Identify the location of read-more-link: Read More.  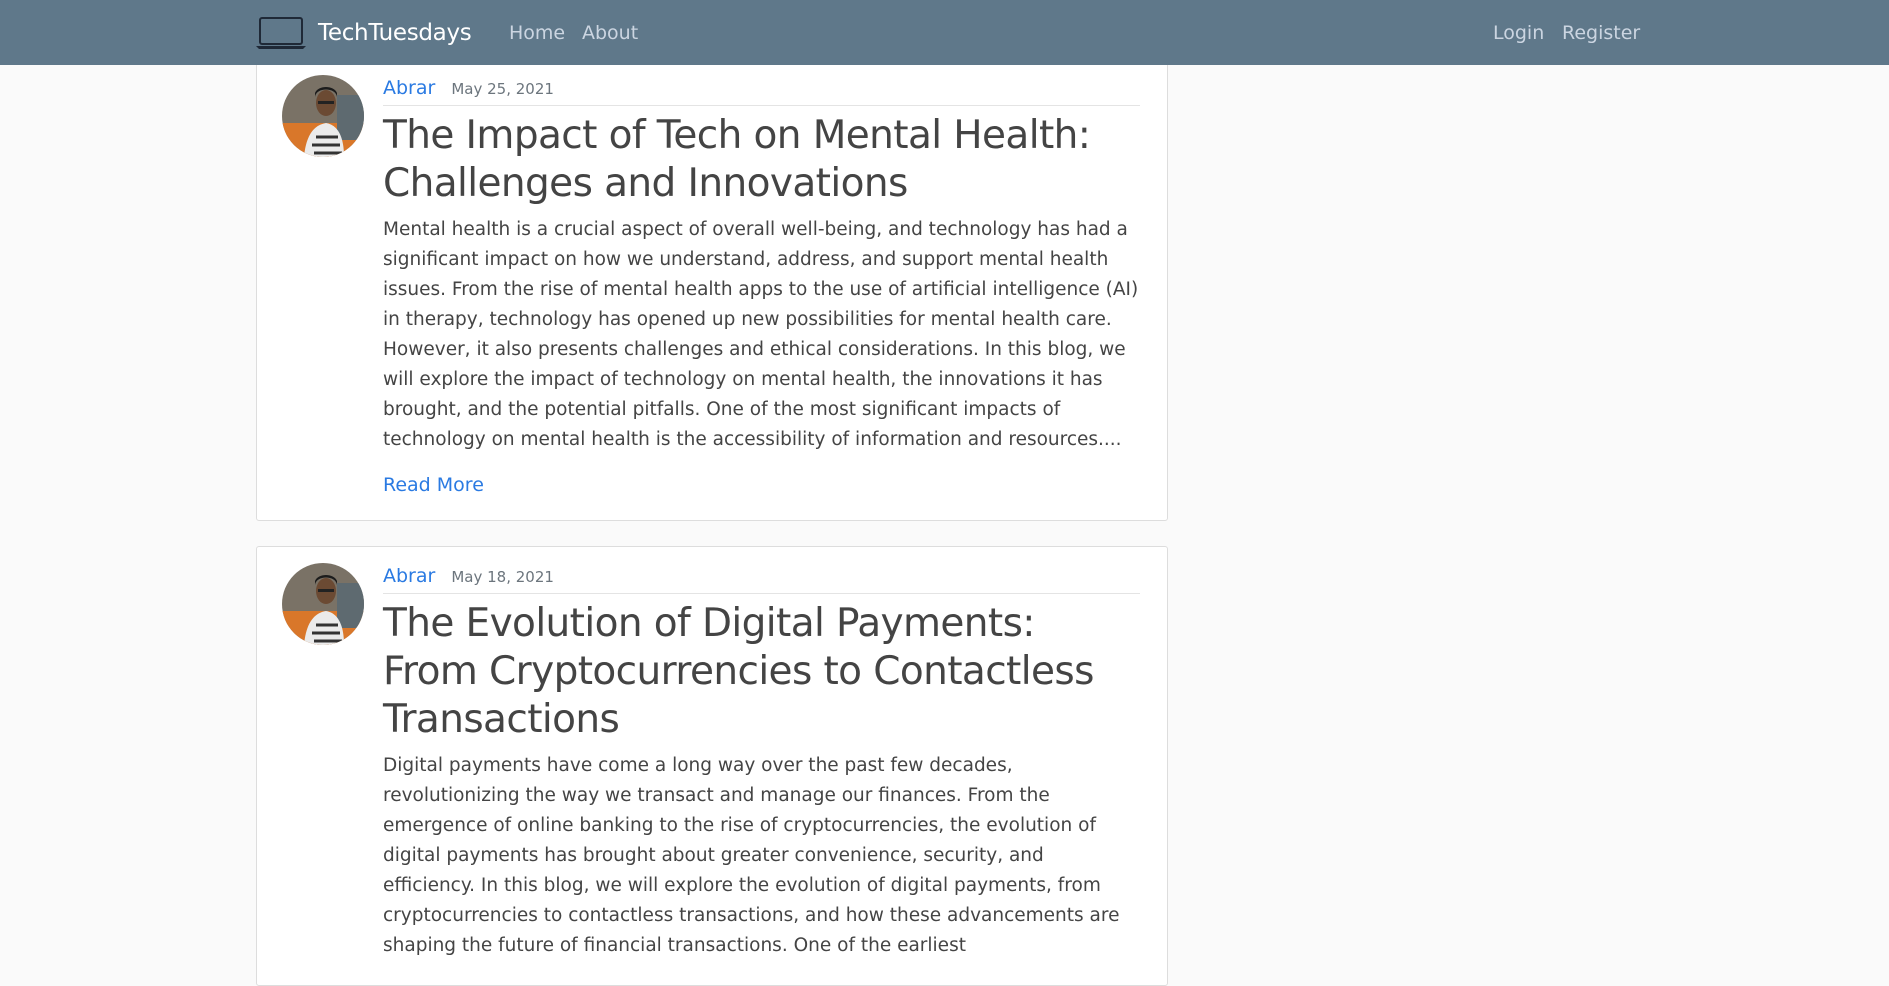
(433, 485).